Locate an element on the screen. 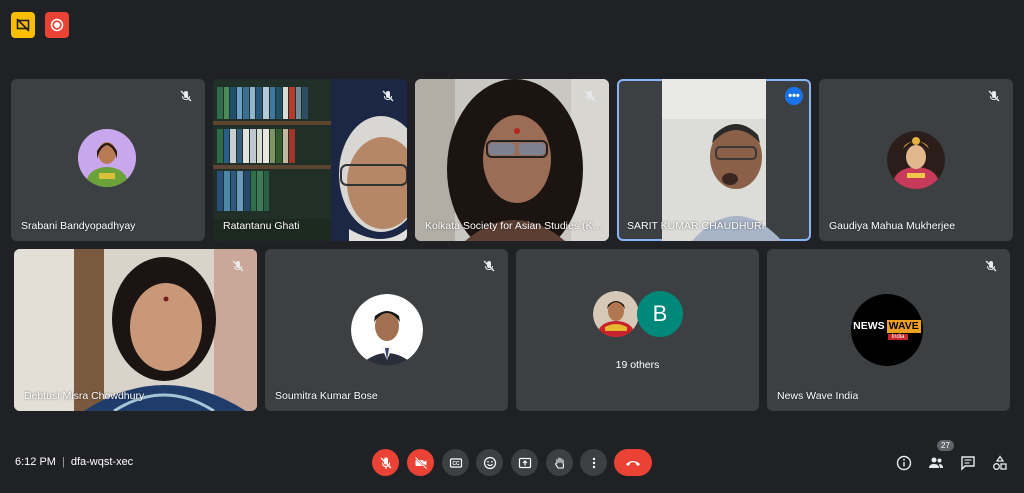 This screenshot has height=493, width=1024. participant-tile: Ratantanu Ghati is located at coordinates (310, 160).